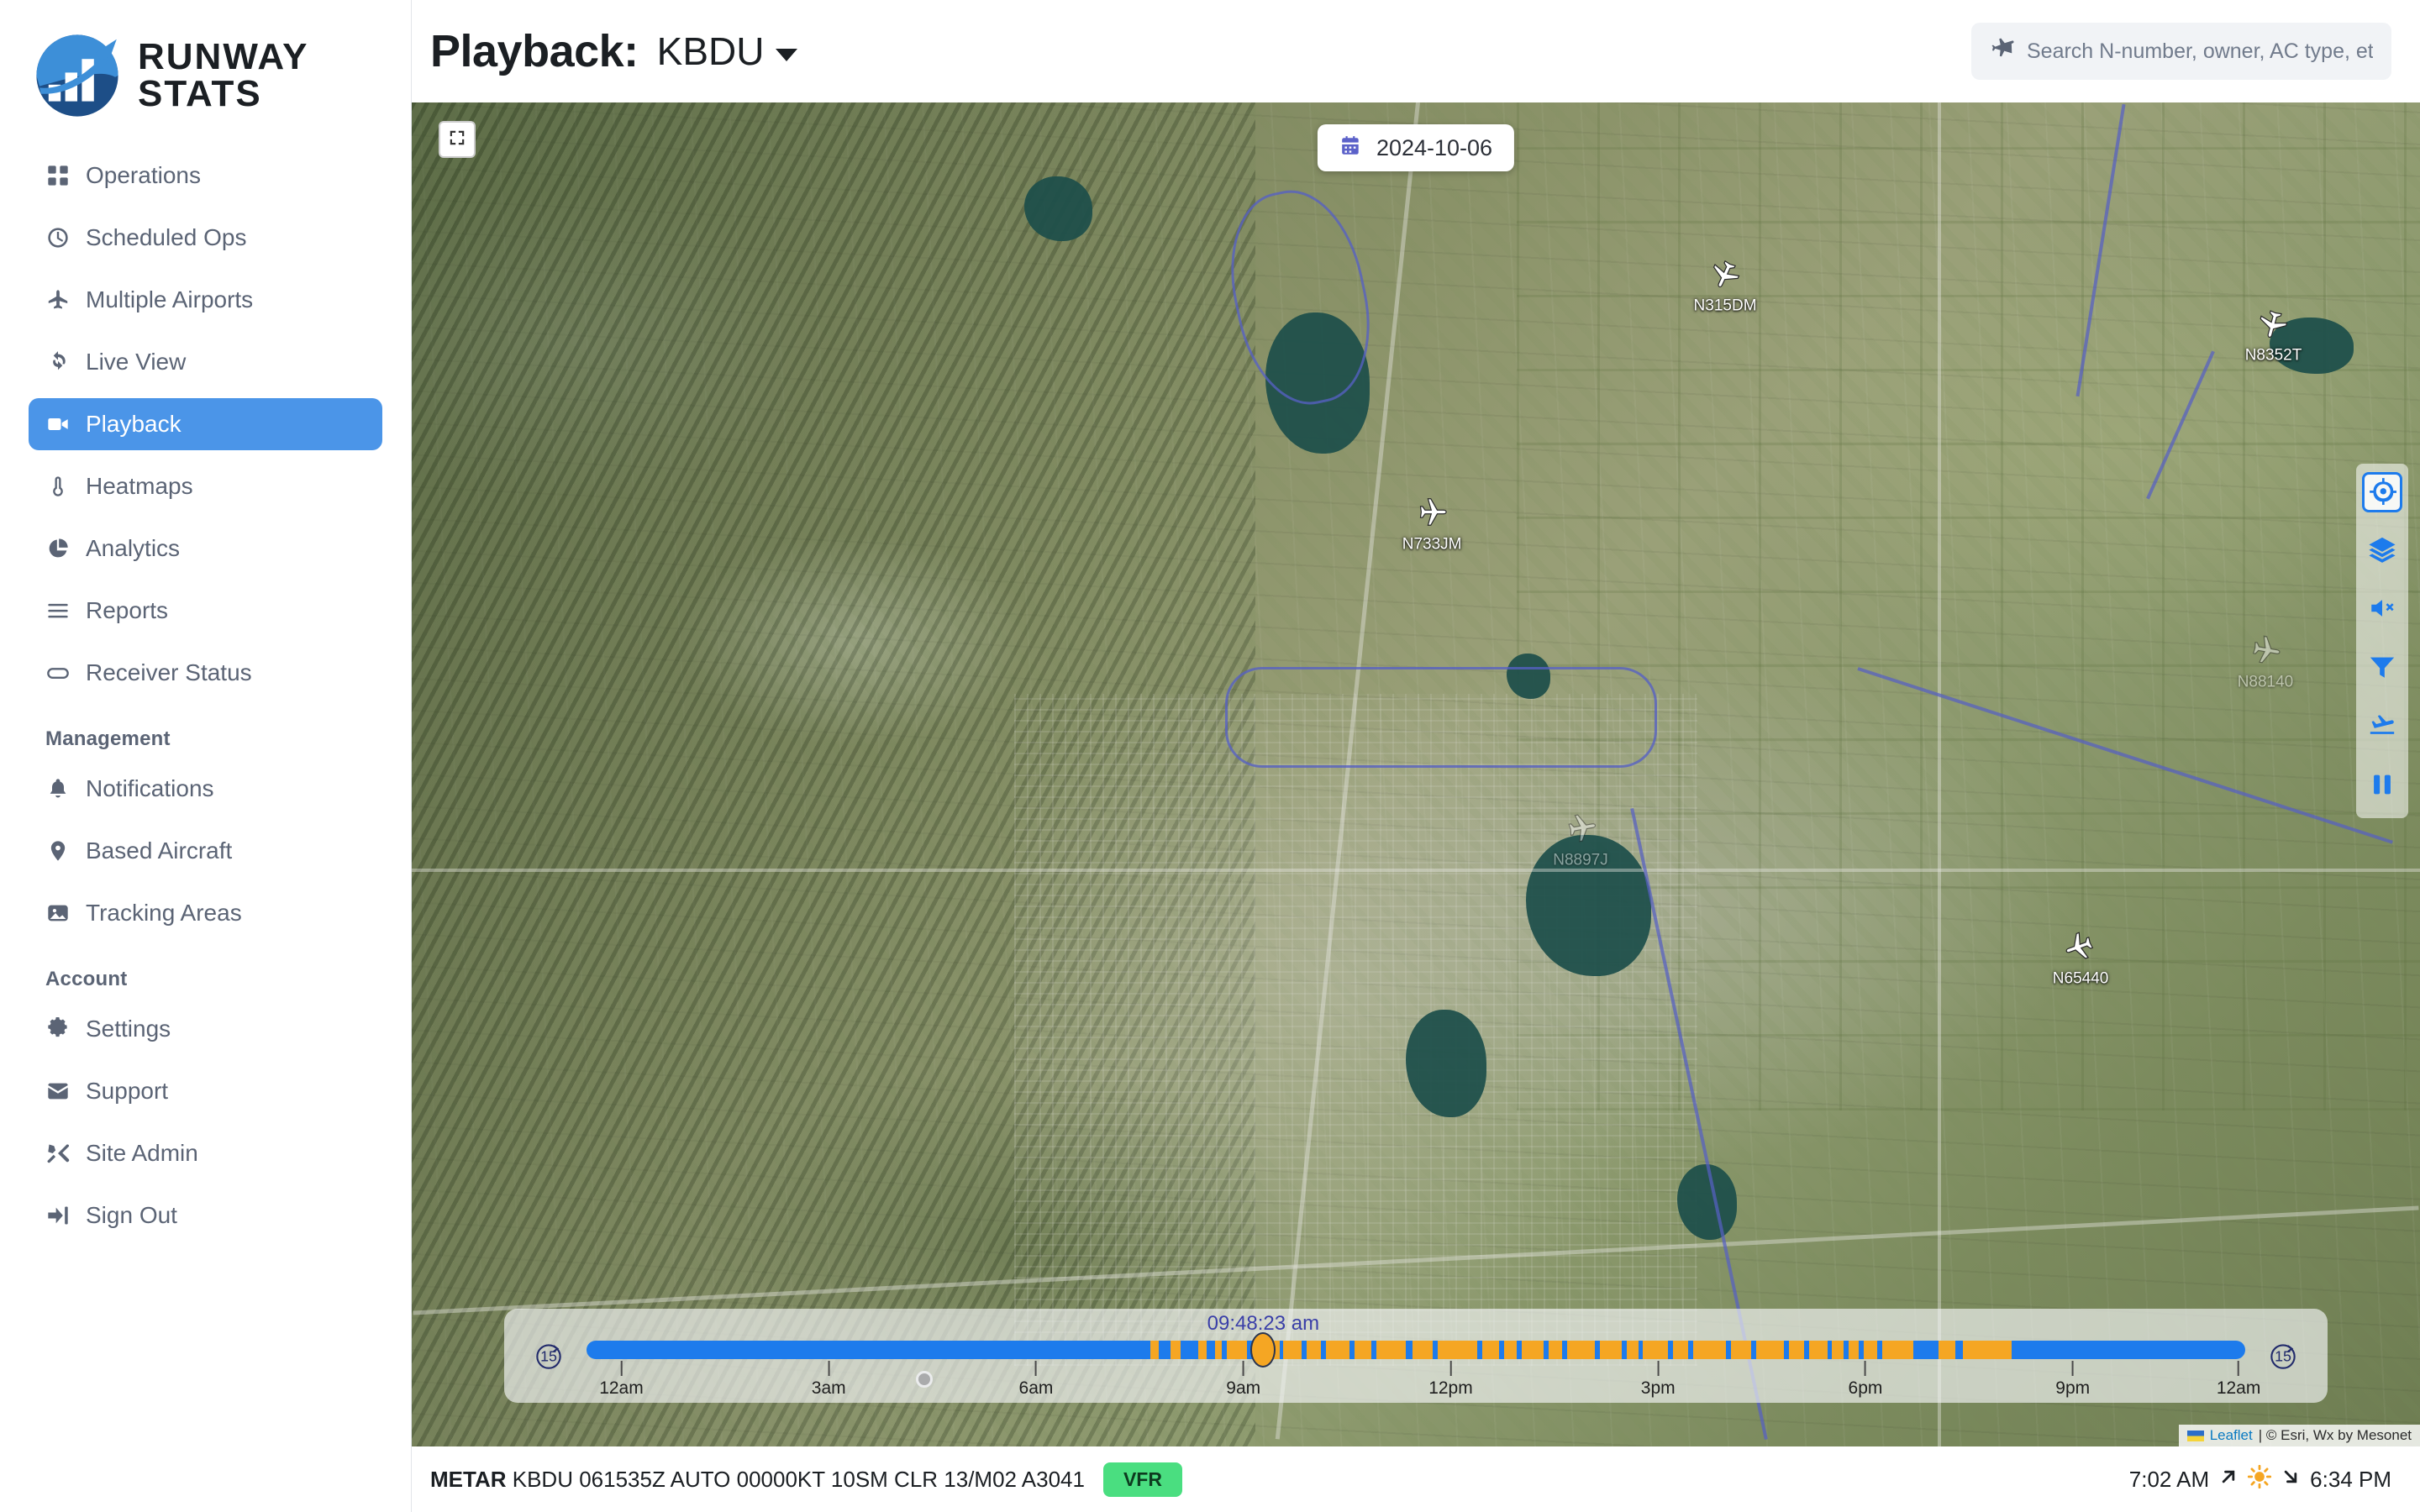  I want to click on sidebar-item-settings: Settings, so click(206, 1029).